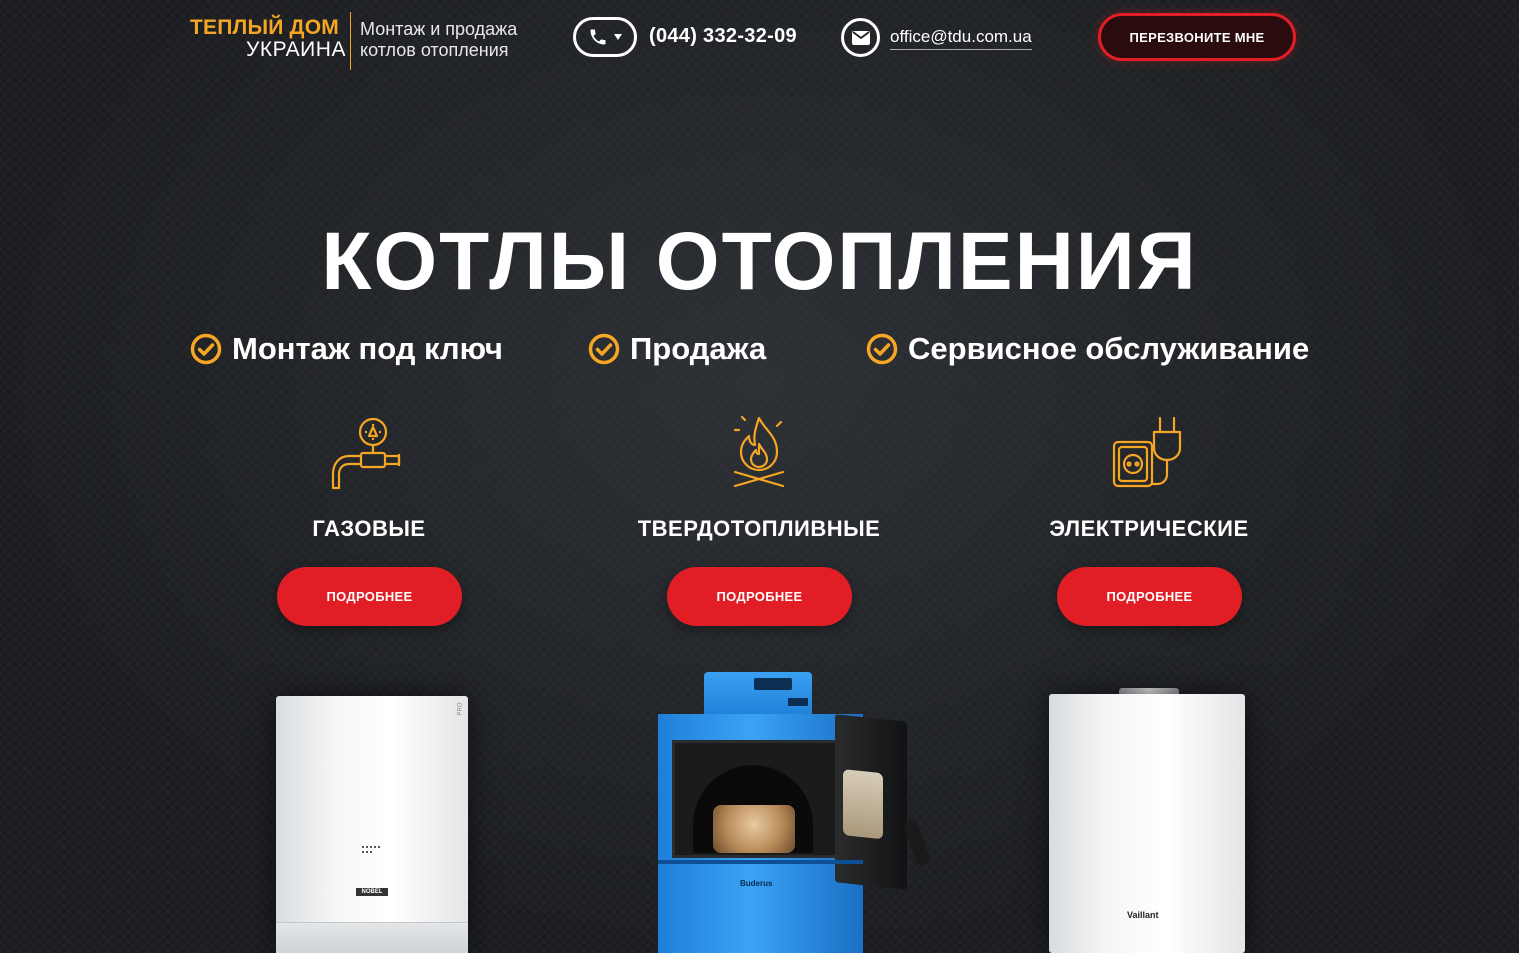 The width and height of the screenshot is (1519, 953). What do you see at coordinates (369, 528) in the screenshot?
I see `category-title-gas: ГАЗОВЫЕ` at bounding box center [369, 528].